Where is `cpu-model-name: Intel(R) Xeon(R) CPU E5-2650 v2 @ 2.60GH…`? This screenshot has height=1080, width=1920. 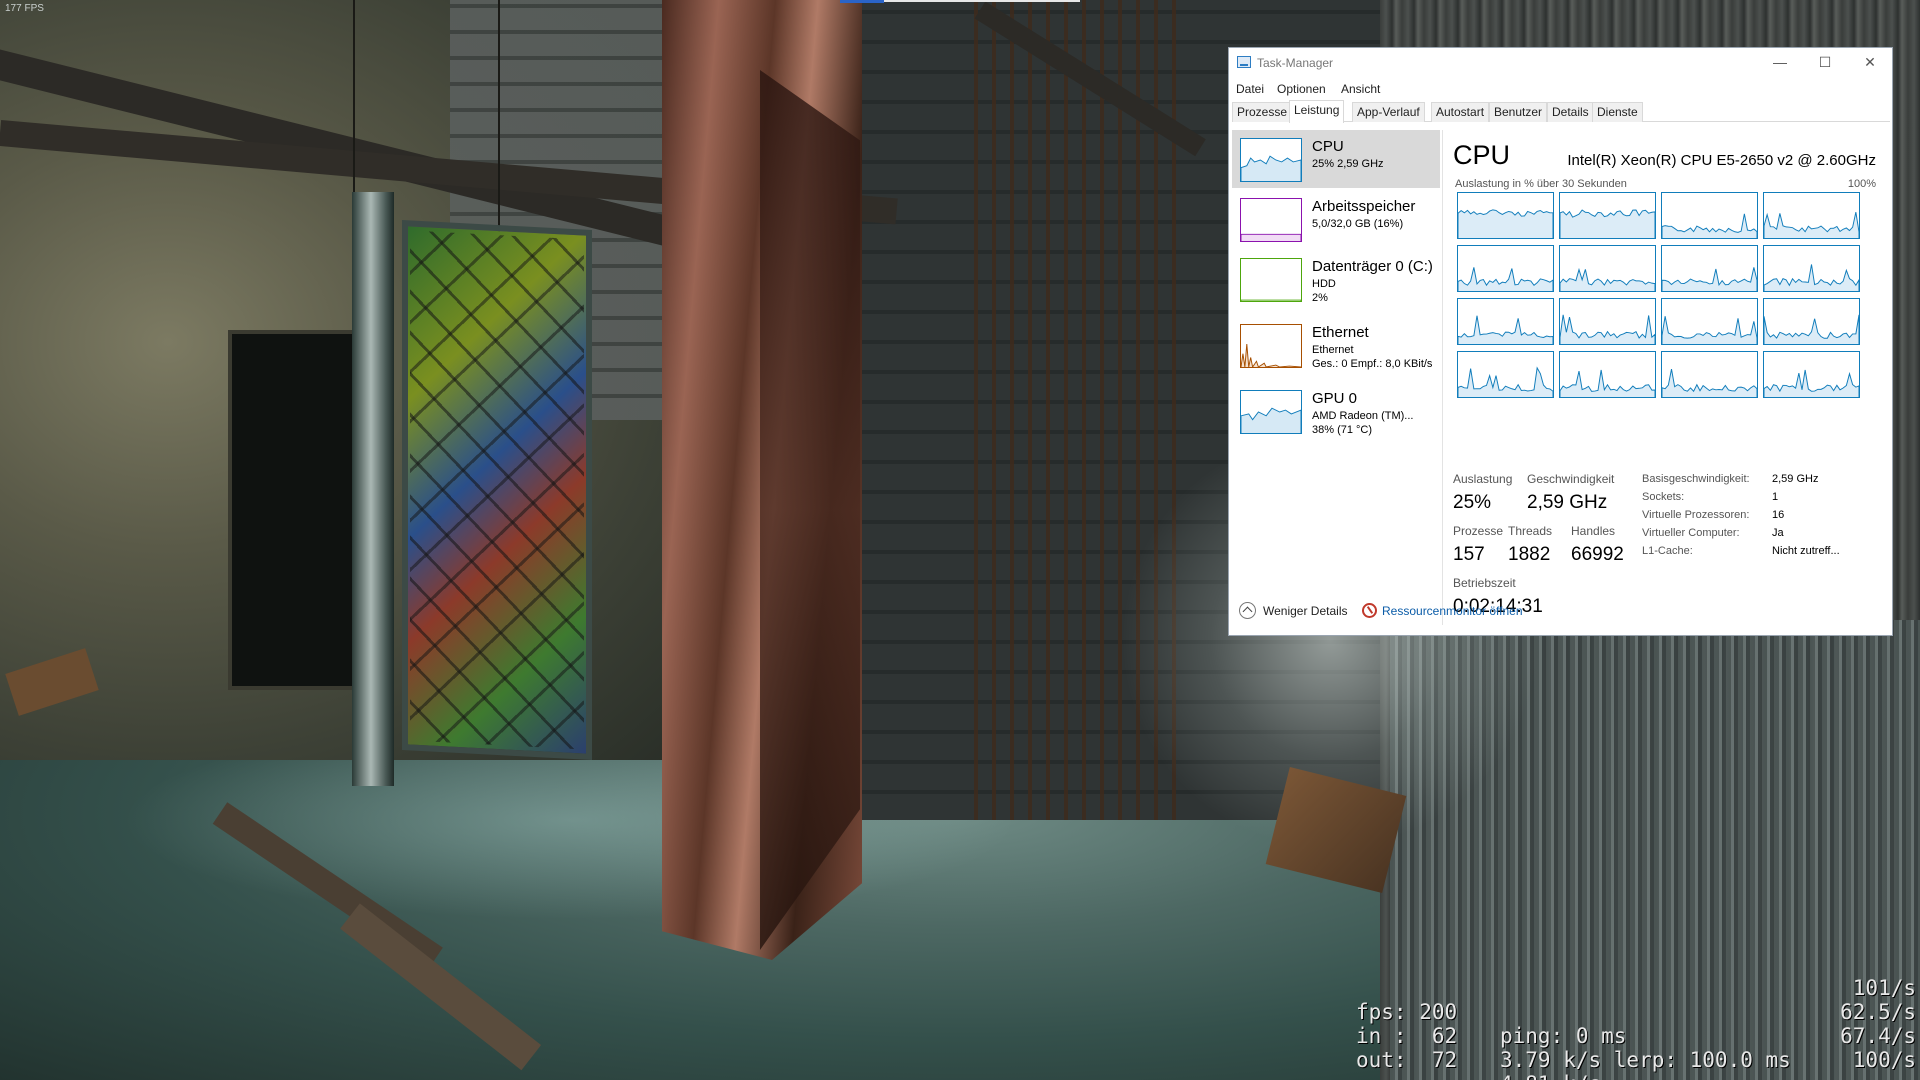 cpu-model-name: Intel(R) Xeon(R) CPU E5-2650 v2 @ 2.60GH… is located at coordinates (1721, 160).